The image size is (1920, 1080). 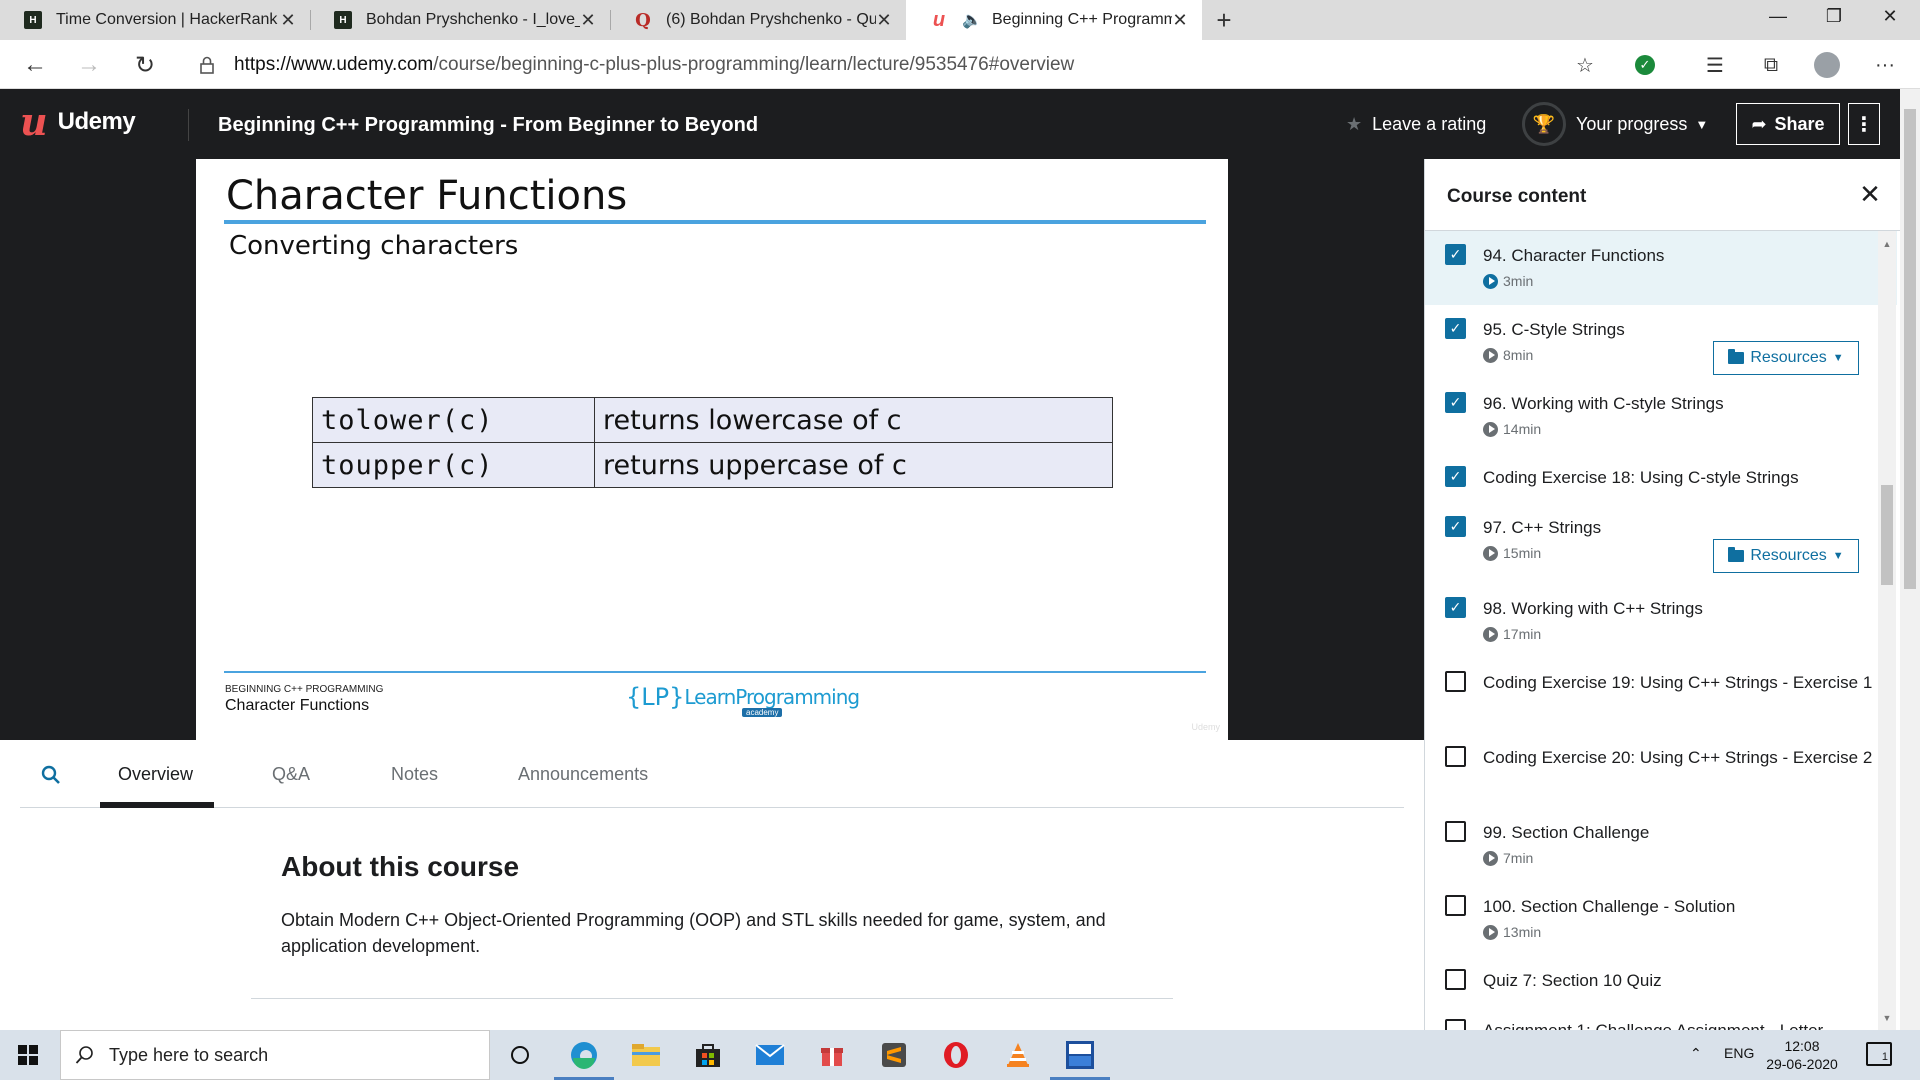 I want to click on lecture-duration: 13min, so click(x=1522, y=932).